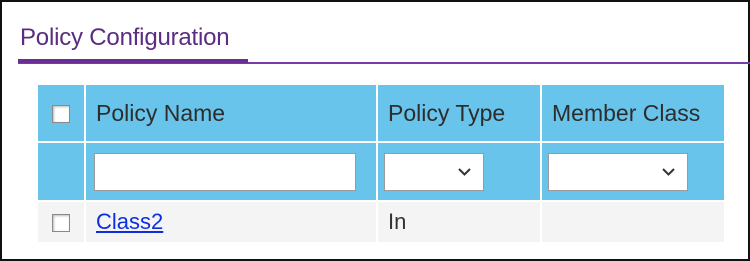  Describe the element at coordinates (231, 113) in the screenshot. I see `header-policy-name: Policy Name` at that location.